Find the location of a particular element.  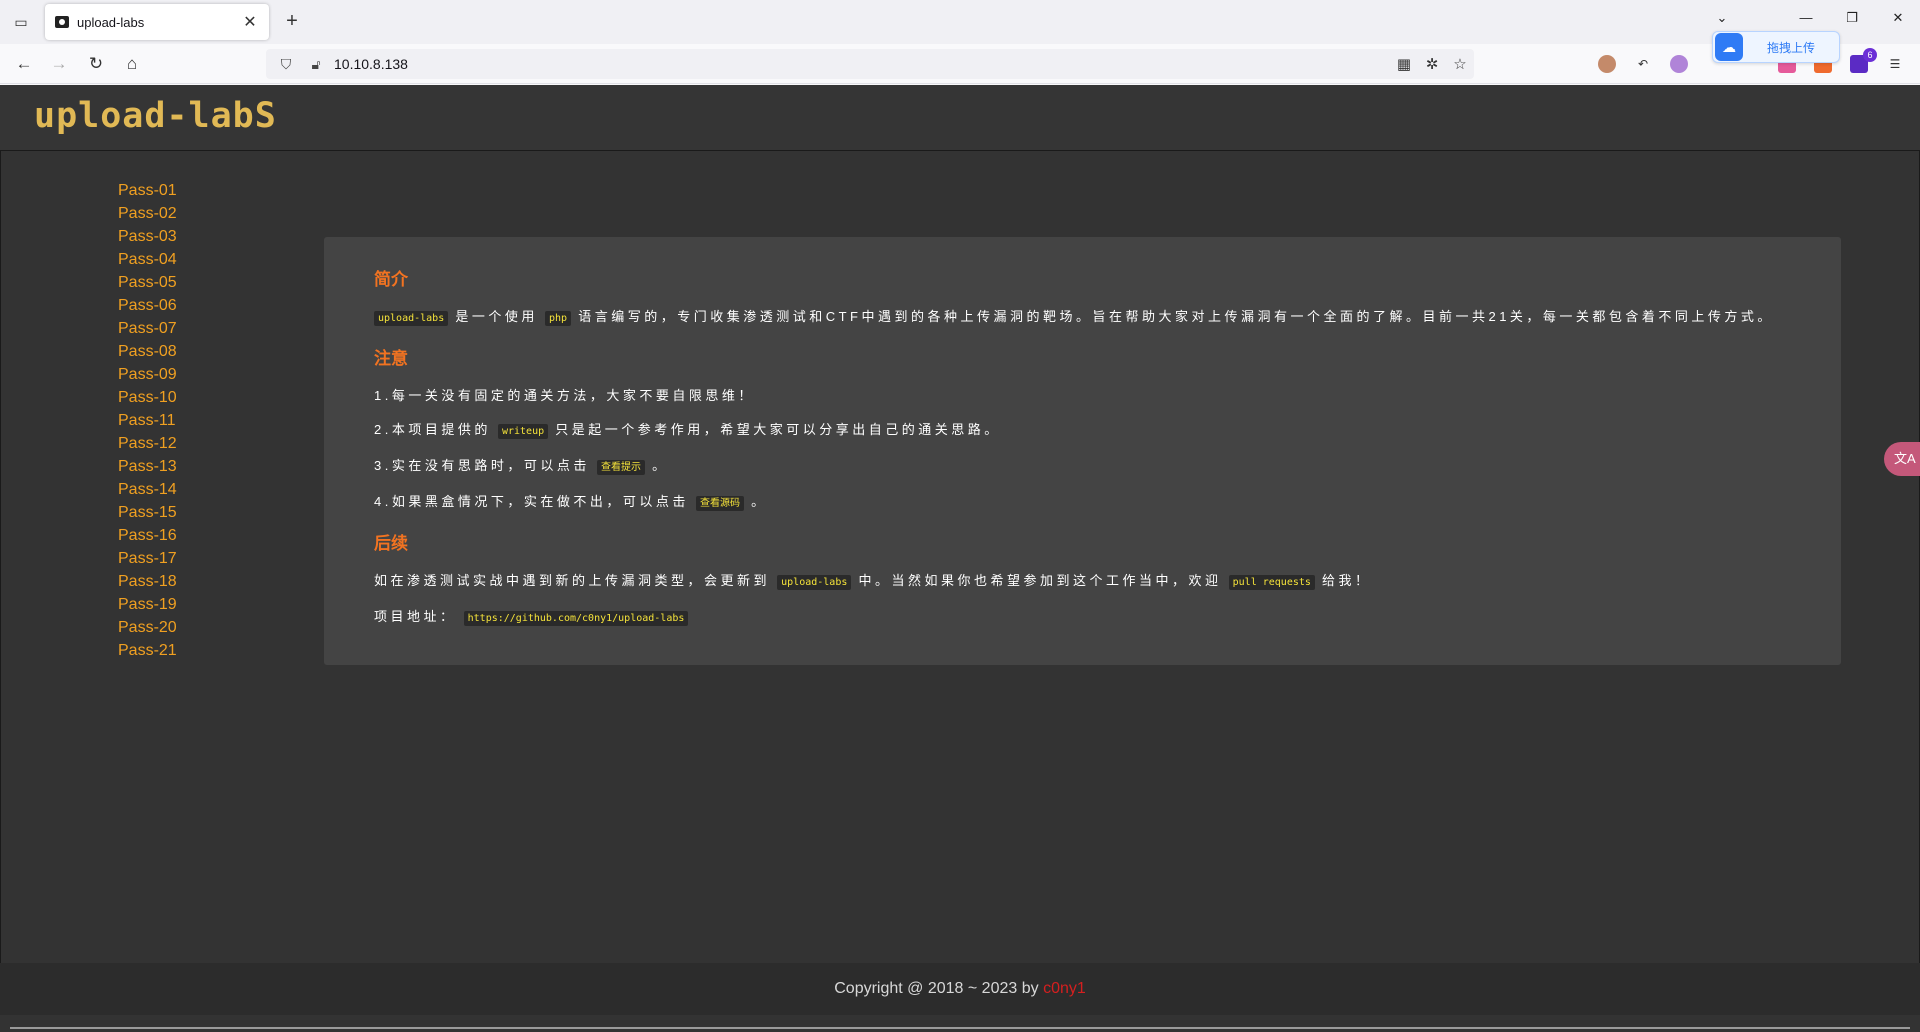

bookmark-star-icon: ☆ is located at coordinates (1460, 64).